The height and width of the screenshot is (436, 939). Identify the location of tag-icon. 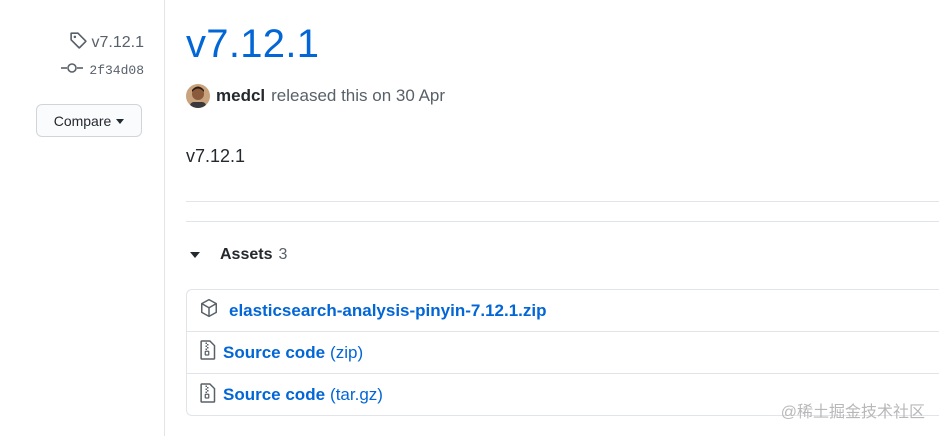
(78, 42).